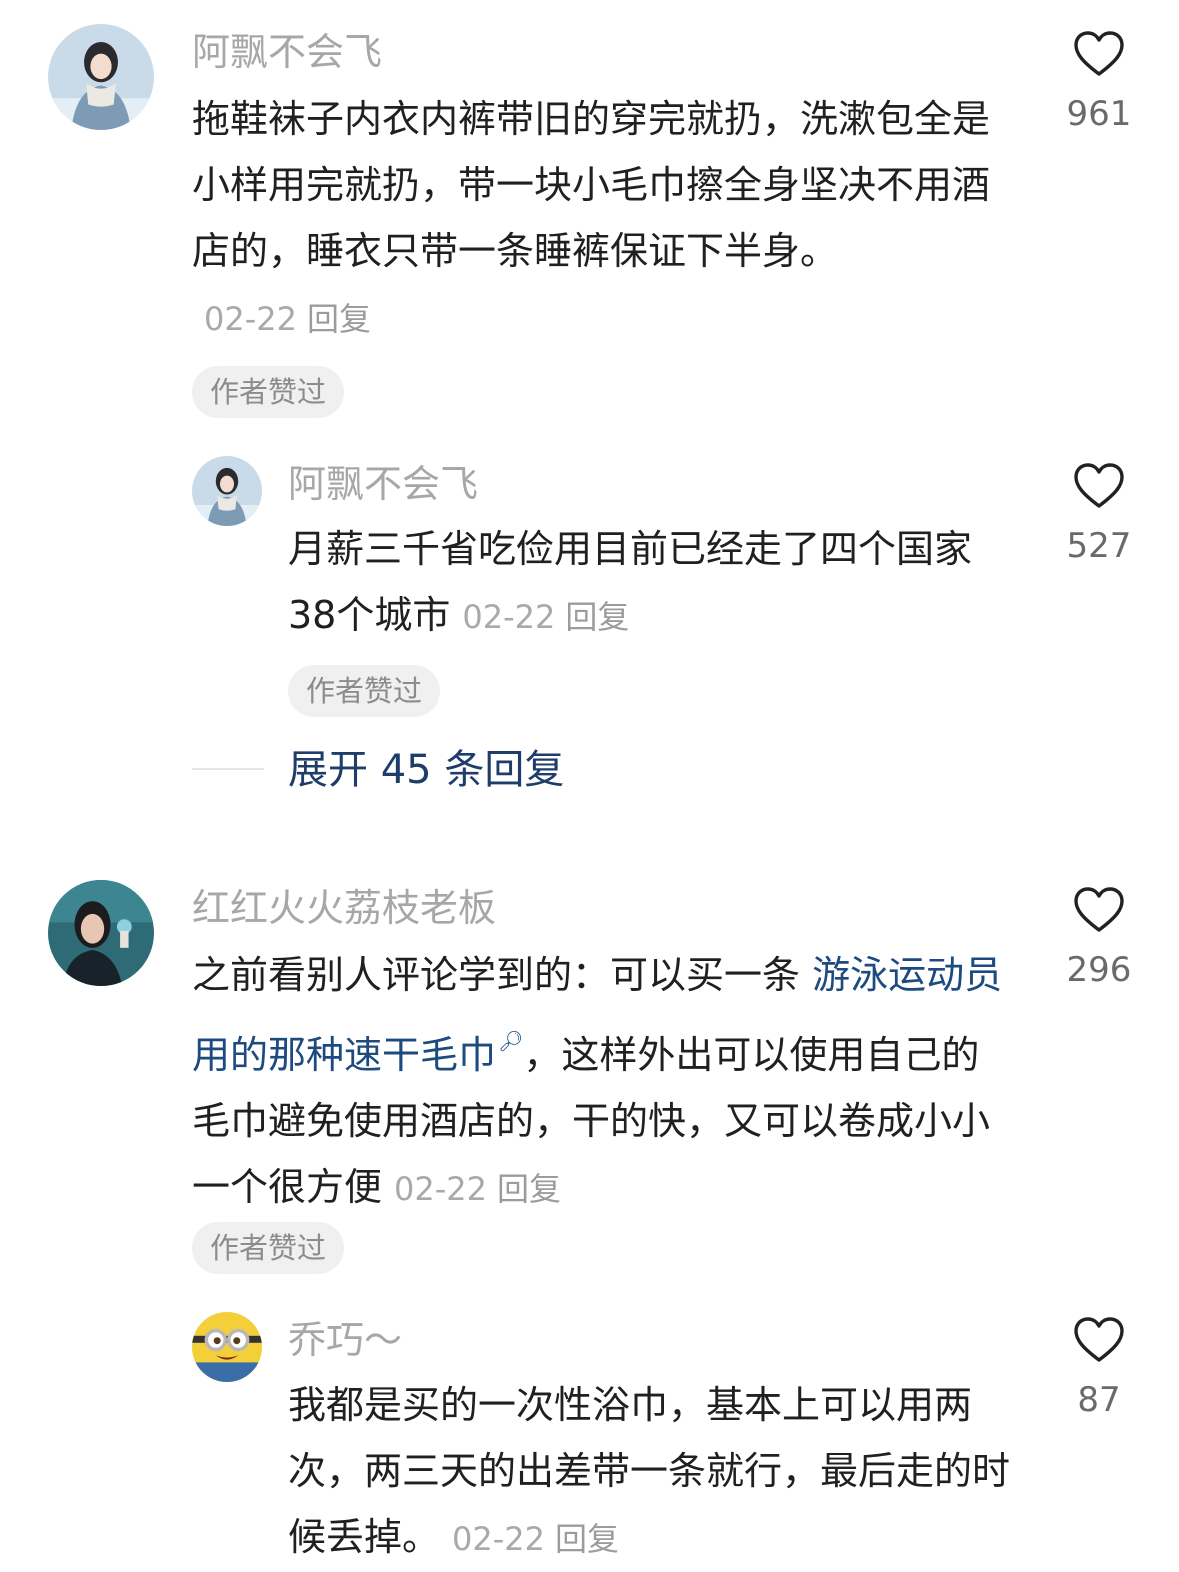  Describe the element at coordinates (1099, 1400) in the screenshot. I see `like-count: 87` at that location.